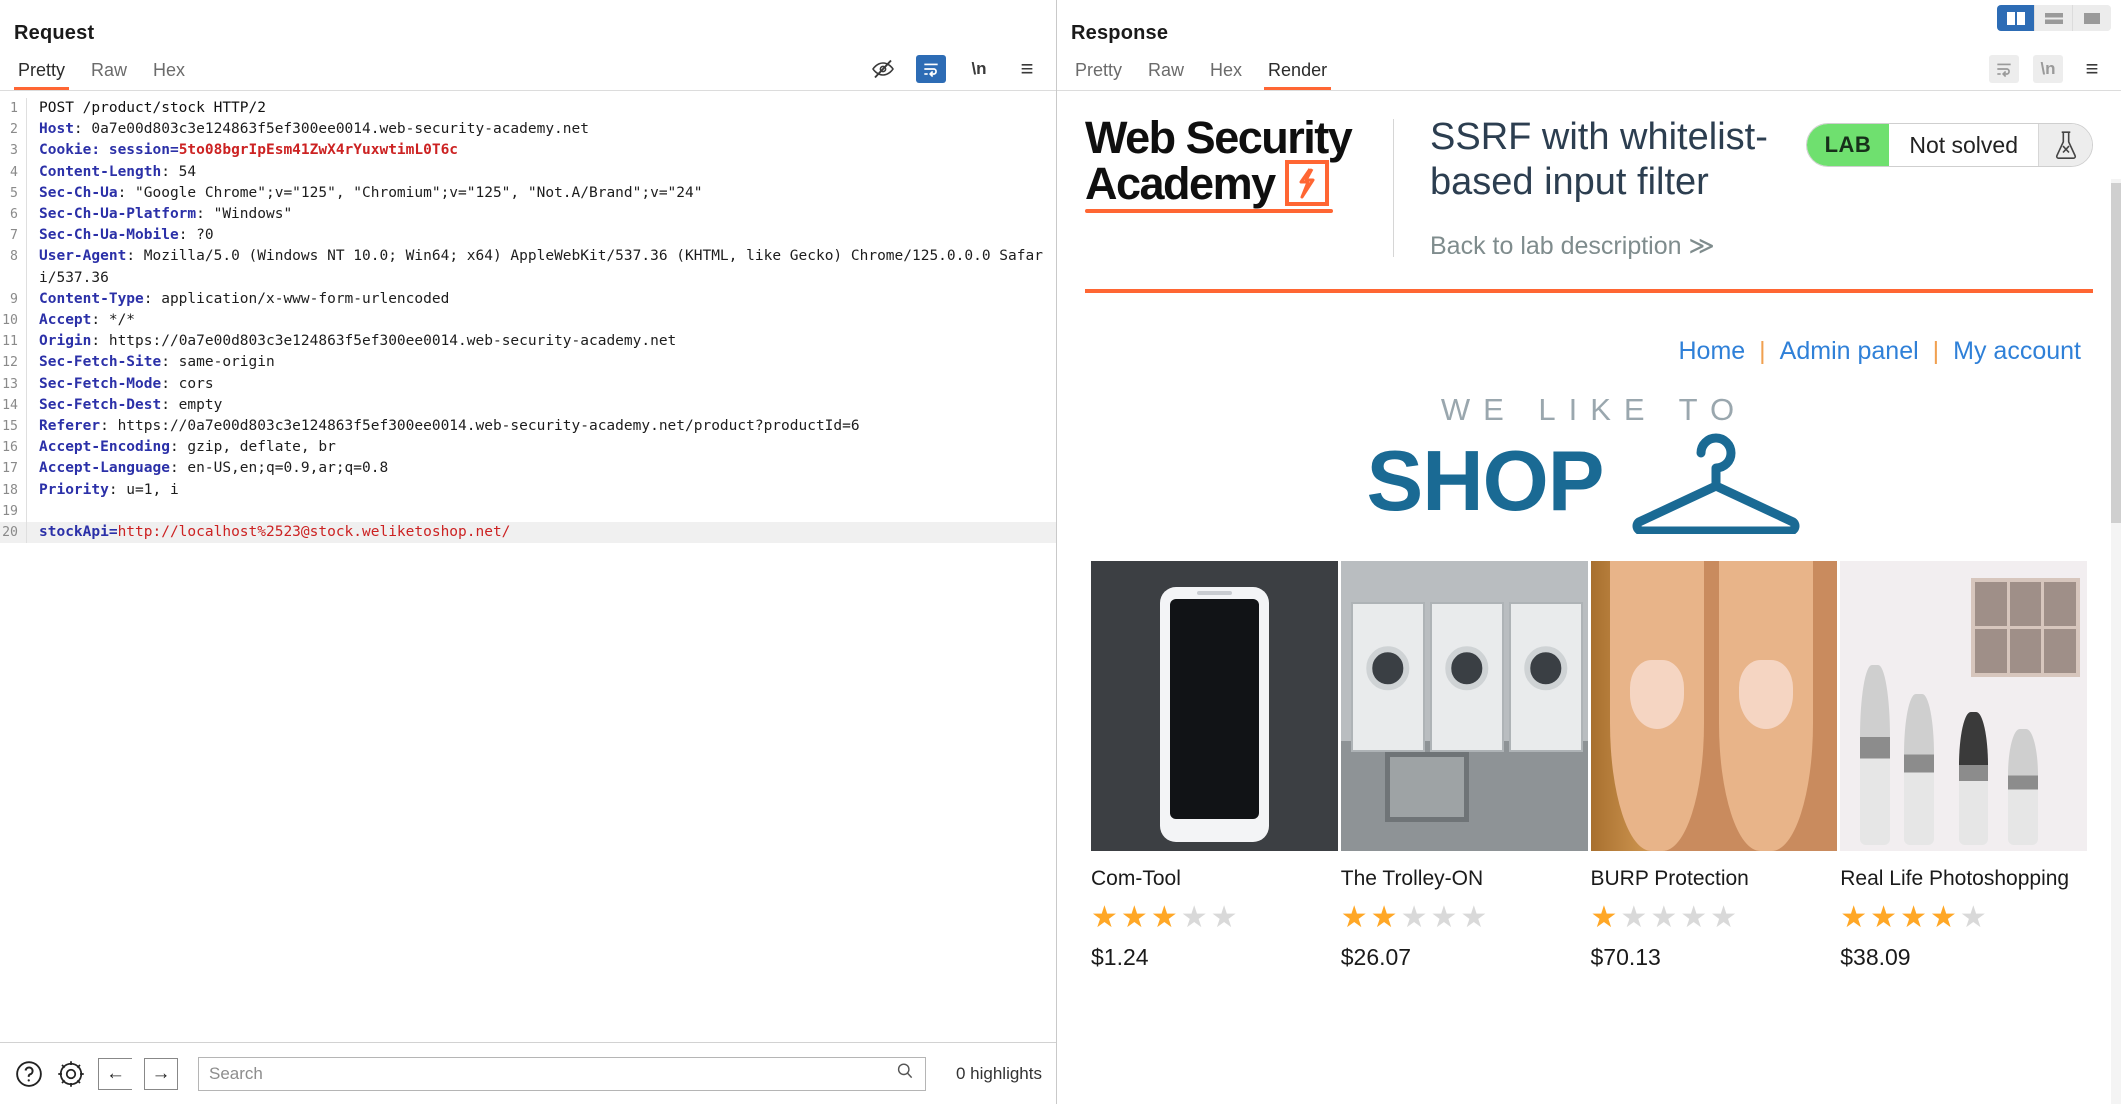  What do you see at coordinates (10, 469) in the screenshot?
I see `line-number: 17` at bounding box center [10, 469].